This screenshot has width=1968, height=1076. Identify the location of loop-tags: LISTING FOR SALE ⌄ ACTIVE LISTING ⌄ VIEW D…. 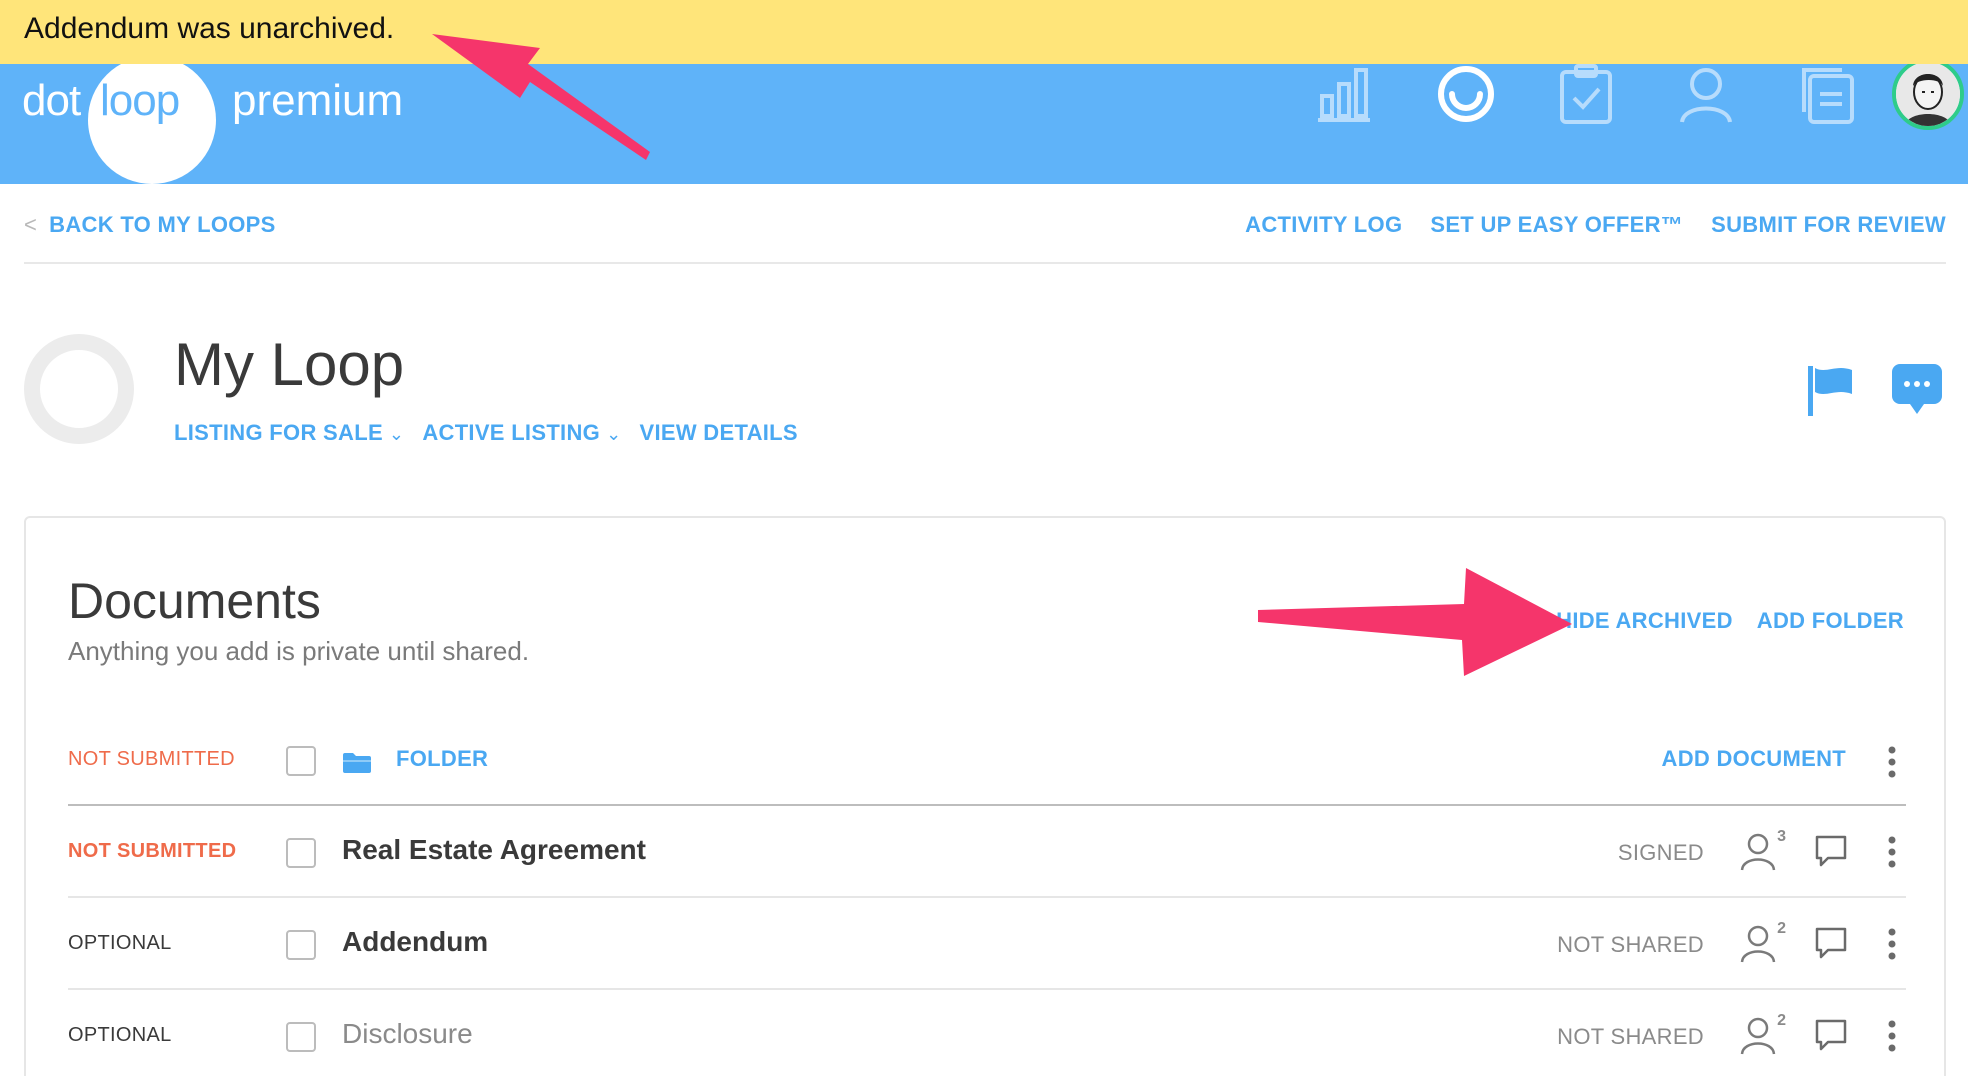
(486, 433).